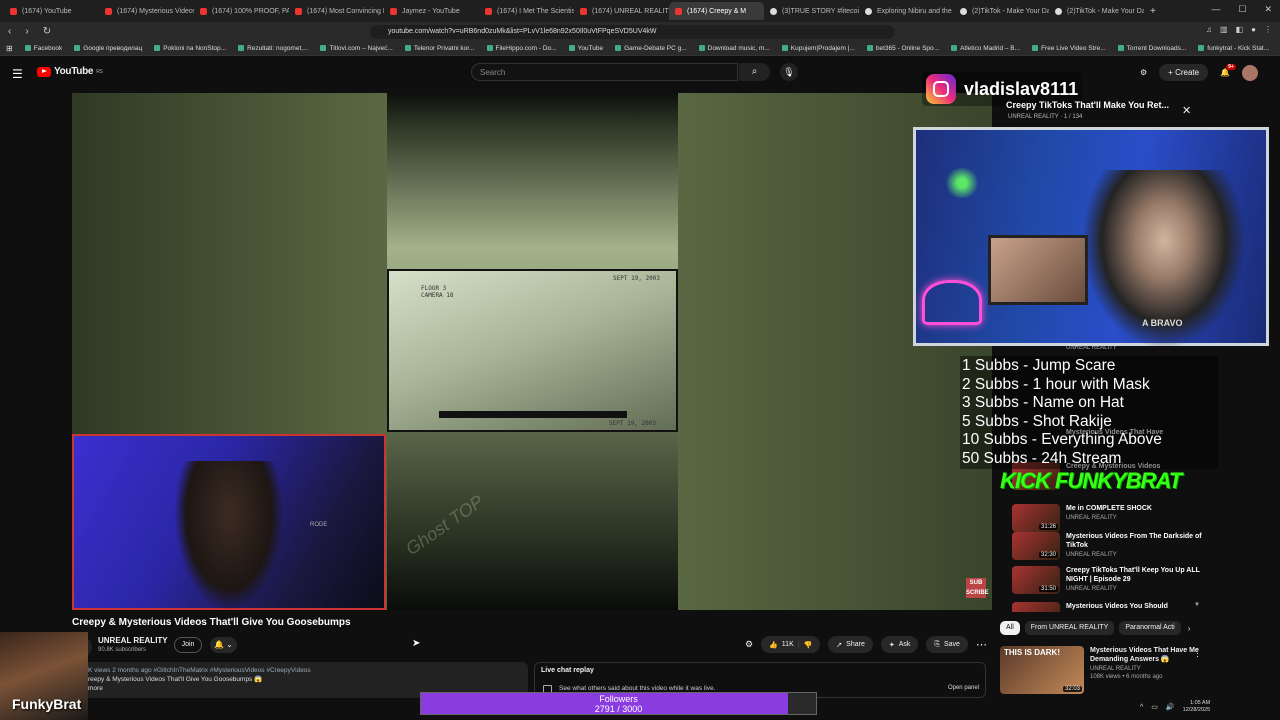 The image size is (1280, 720). I want to click on filter-chip: Paranormal Acti, so click(1150, 628).